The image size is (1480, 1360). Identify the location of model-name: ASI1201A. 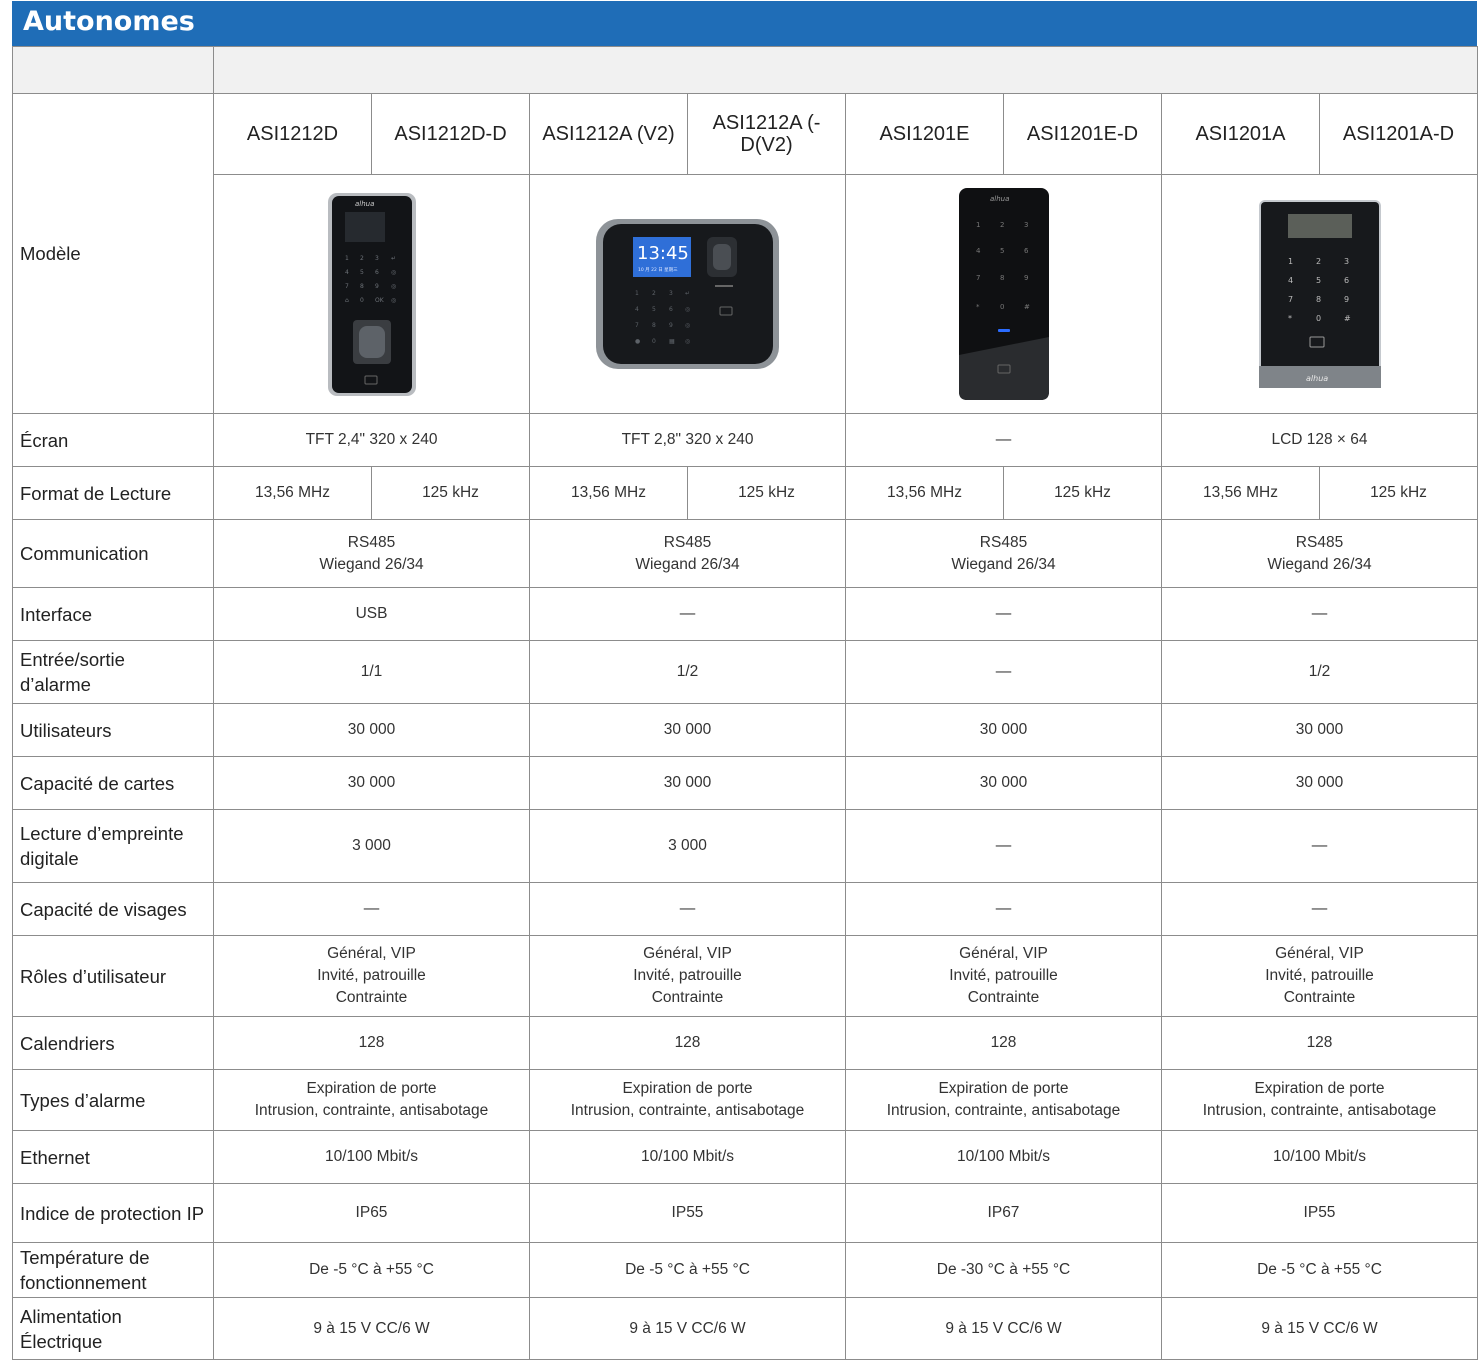
(1240, 134).